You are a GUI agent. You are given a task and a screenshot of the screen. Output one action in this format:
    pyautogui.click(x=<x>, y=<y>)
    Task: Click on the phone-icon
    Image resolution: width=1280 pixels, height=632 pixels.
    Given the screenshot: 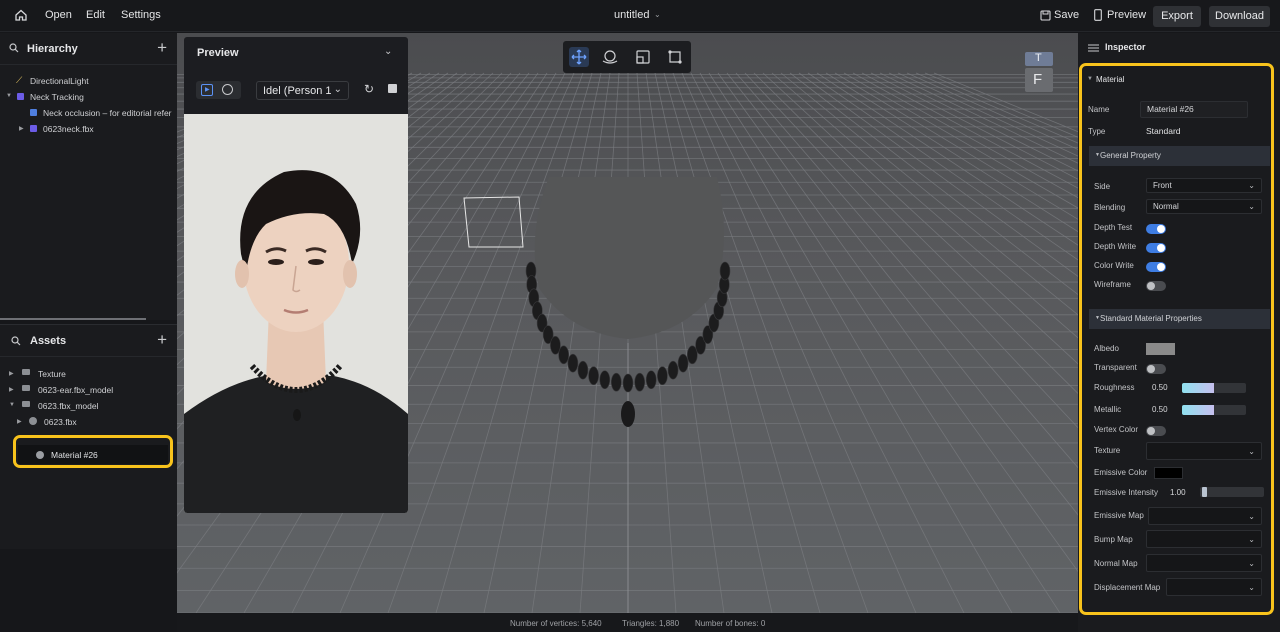 What is the action you would take?
    pyautogui.click(x=1098, y=16)
    